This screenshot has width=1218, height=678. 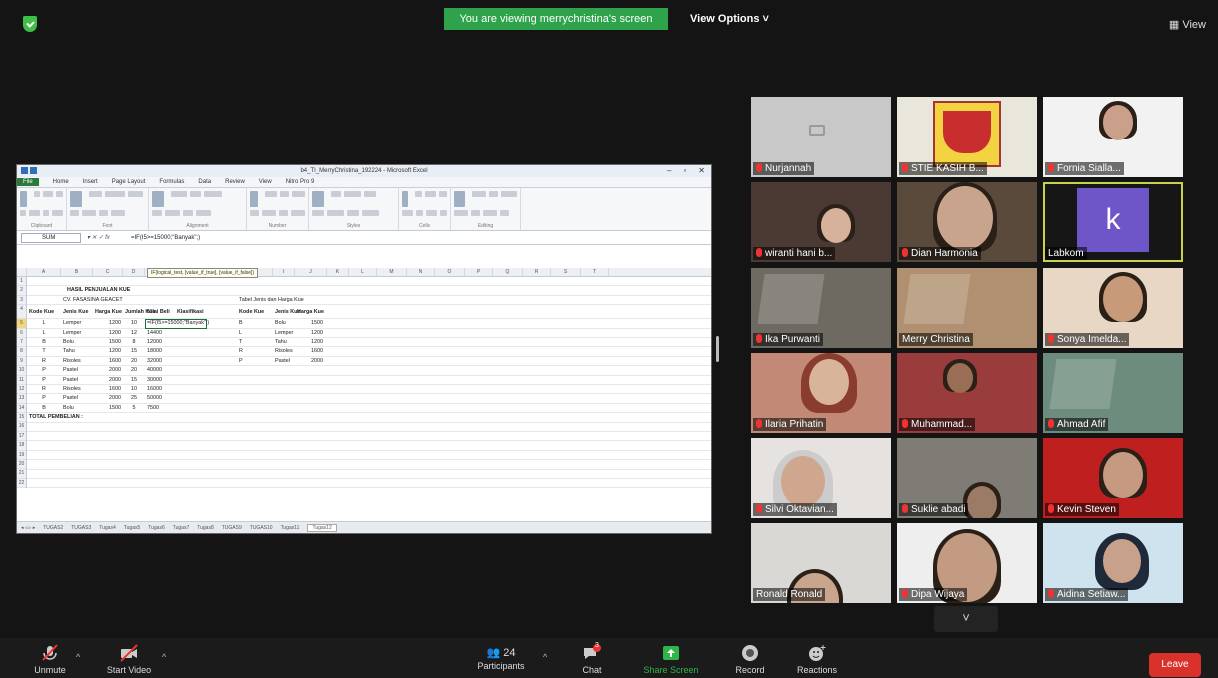 I want to click on table-header: Jenis Kue, so click(x=76, y=312).